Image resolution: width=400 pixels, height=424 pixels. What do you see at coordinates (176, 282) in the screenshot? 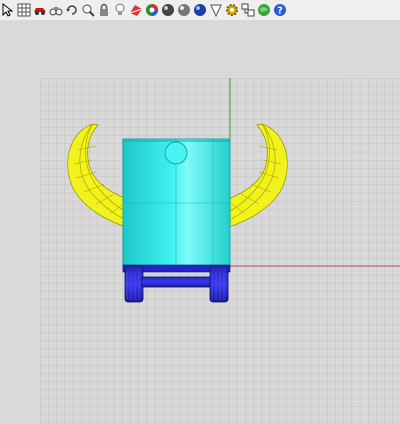
I see `axle` at bounding box center [176, 282].